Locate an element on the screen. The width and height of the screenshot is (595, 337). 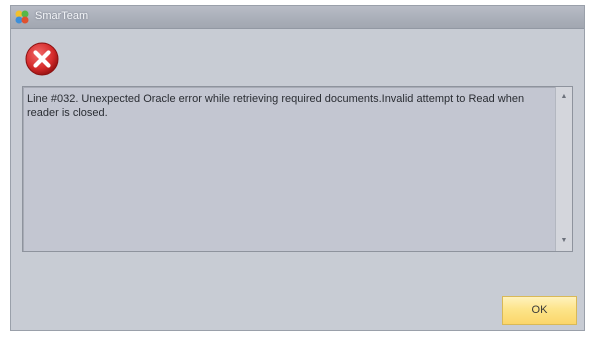
vertical-scrollbar: ▲ ▼ is located at coordinates (563, 169).